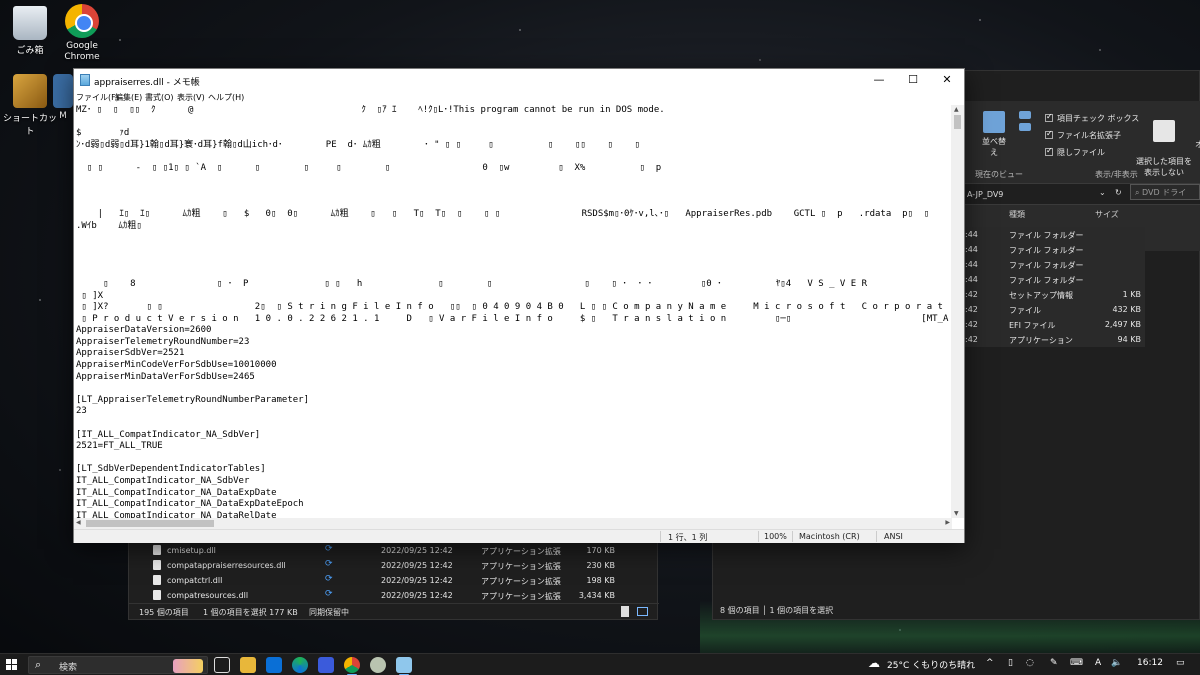 The height and width of the screenshot is (675, 1200). Describe the element at coordinates (777, 610) in the screenshot. I see `explorer-right-status: 8 個の項目 │ 1 個の項目を選択` at that location.